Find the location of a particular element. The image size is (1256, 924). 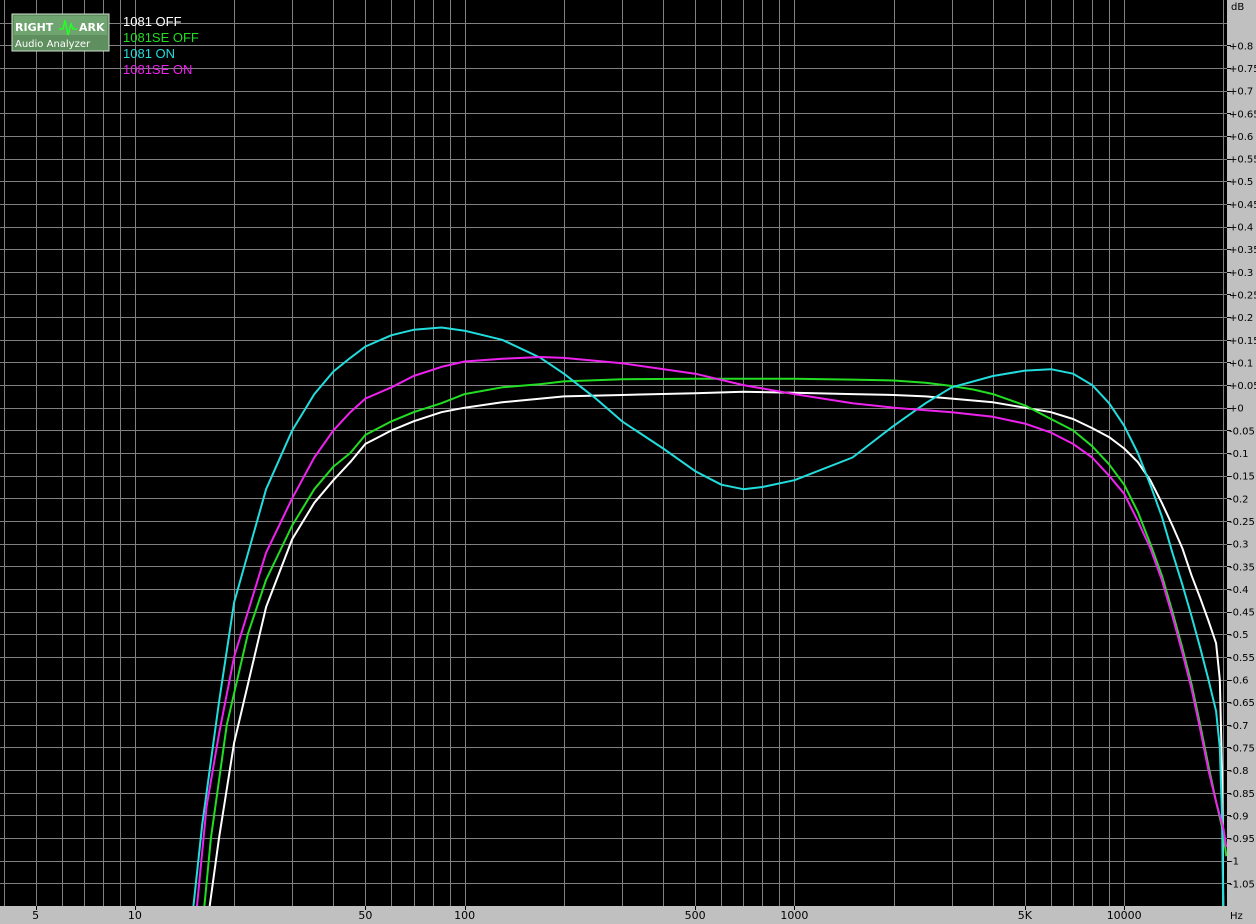

y-tick-label: -0.05 is located at coordinates (1242, 431).